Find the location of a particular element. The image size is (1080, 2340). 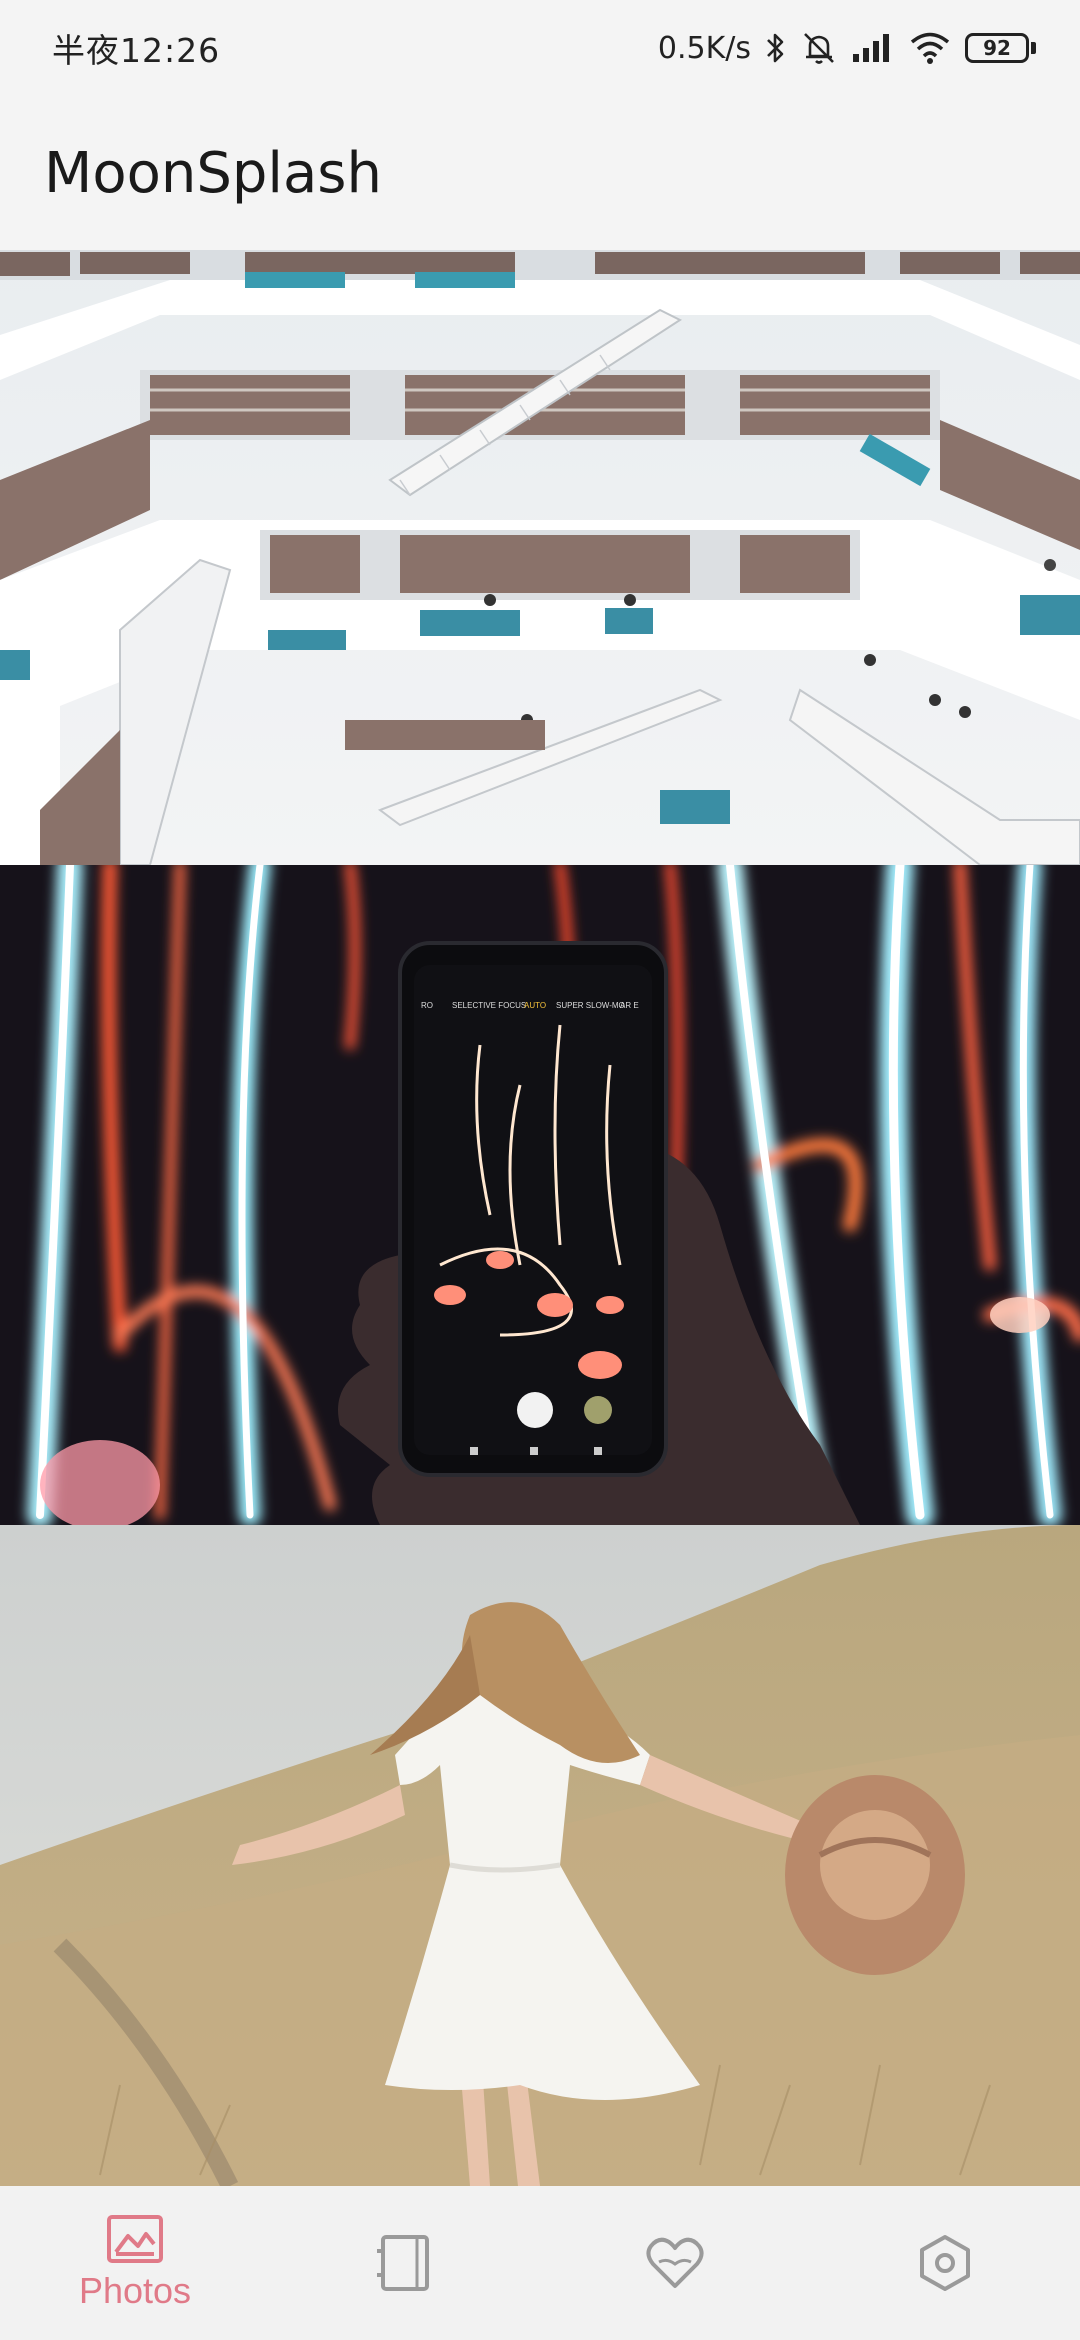

image-icon is located at coordinates (135, 2239).